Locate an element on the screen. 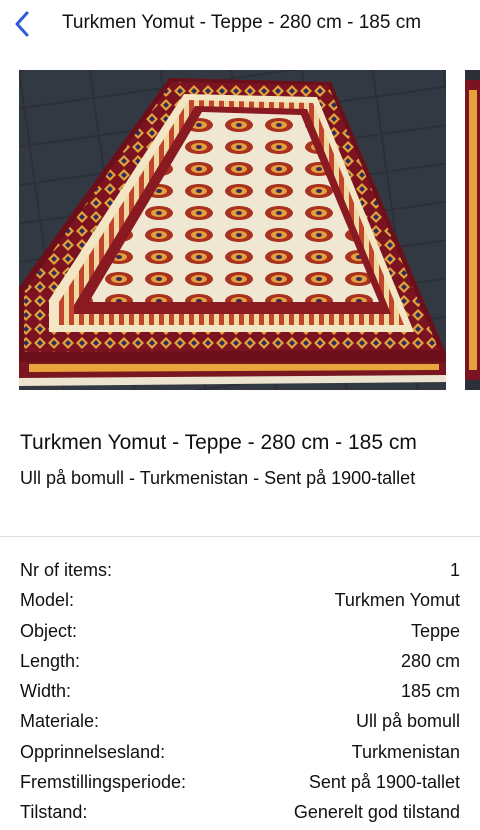  spec-value: Turkmenistan is located at coordinates (405, 751).